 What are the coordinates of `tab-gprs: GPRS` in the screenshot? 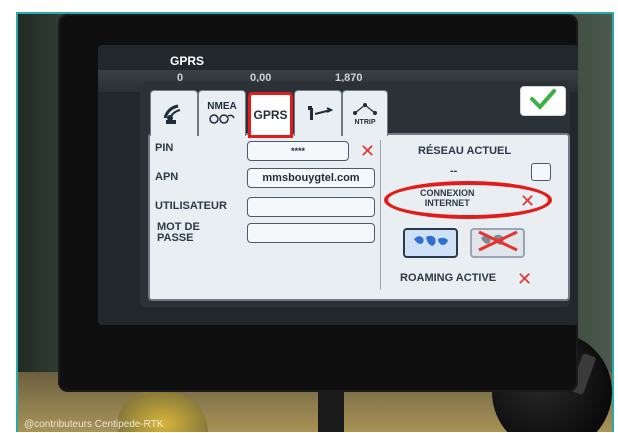 It's located at (270, 115).